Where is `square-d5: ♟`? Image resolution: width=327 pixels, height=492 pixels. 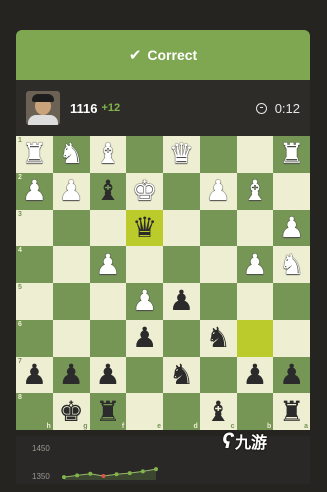 square-d5: ♟ is located at coordinates (181, 301).